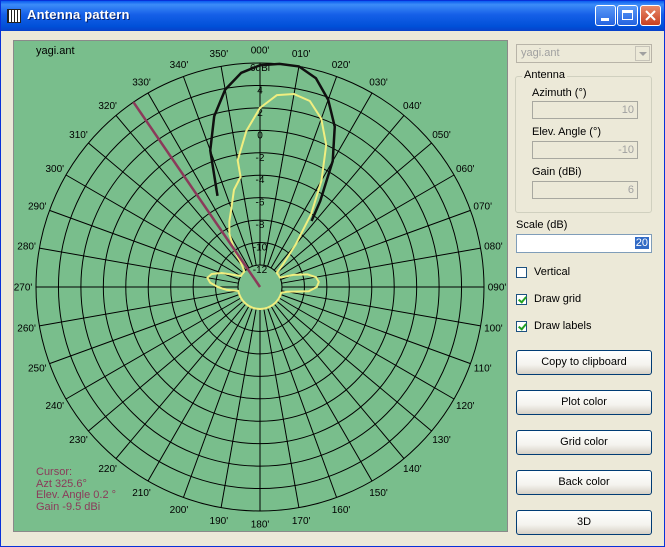 The width and height of the screenshot is (665, 547). I want to click on elevation-field: -10, so click(585, 150).